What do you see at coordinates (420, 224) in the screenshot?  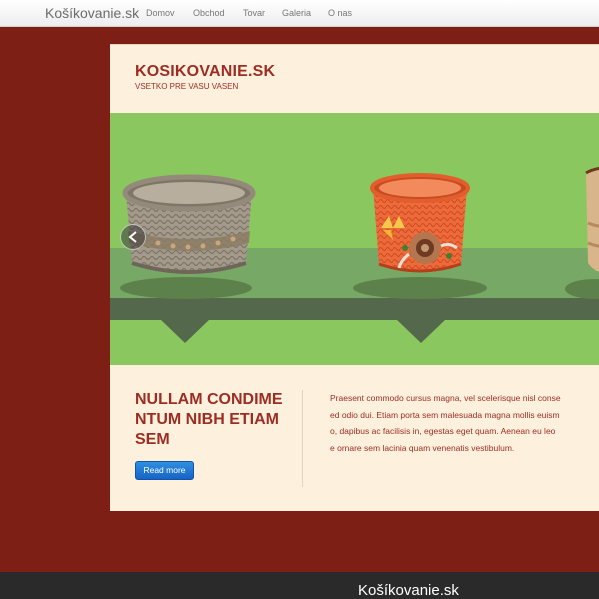 I see `orange-basket-image` at bounding box center [420, 224].